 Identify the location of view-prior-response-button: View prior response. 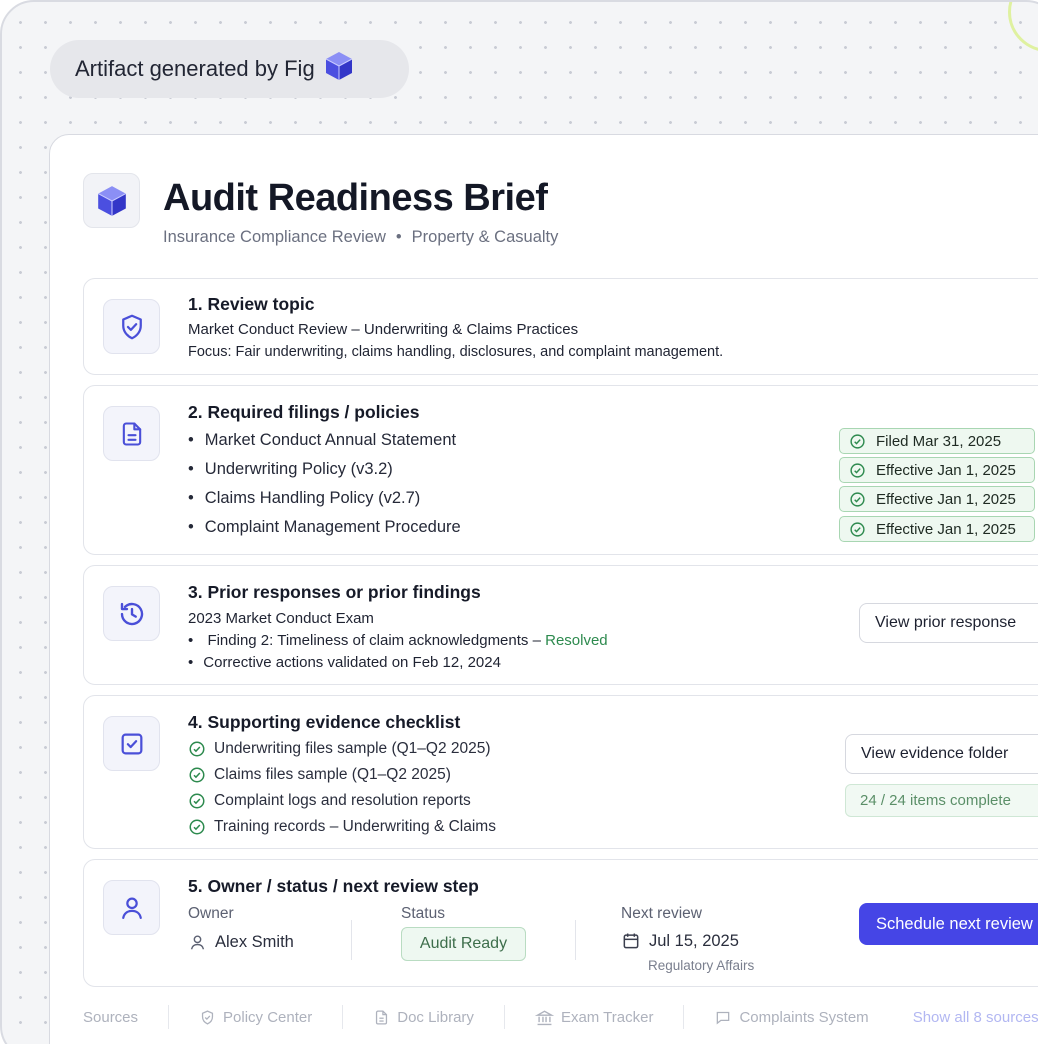
(948, 623).